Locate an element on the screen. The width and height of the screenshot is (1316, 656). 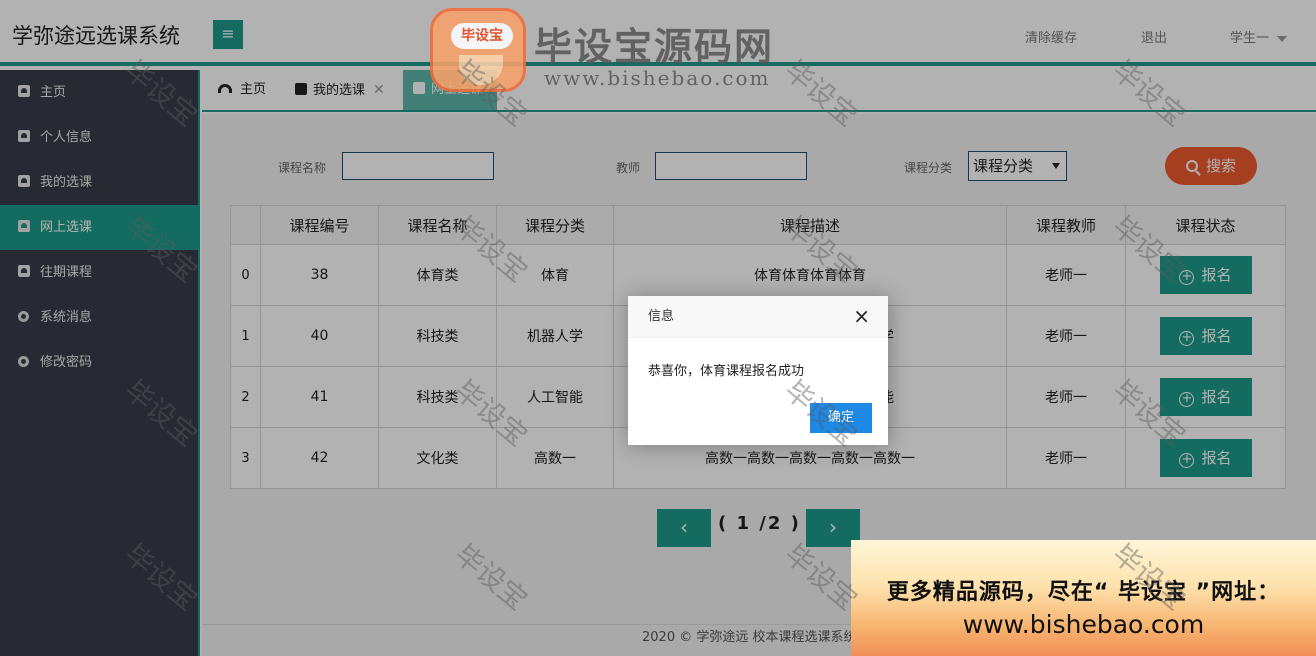
ok-button: 确定 is located at coordinates (841, 418).